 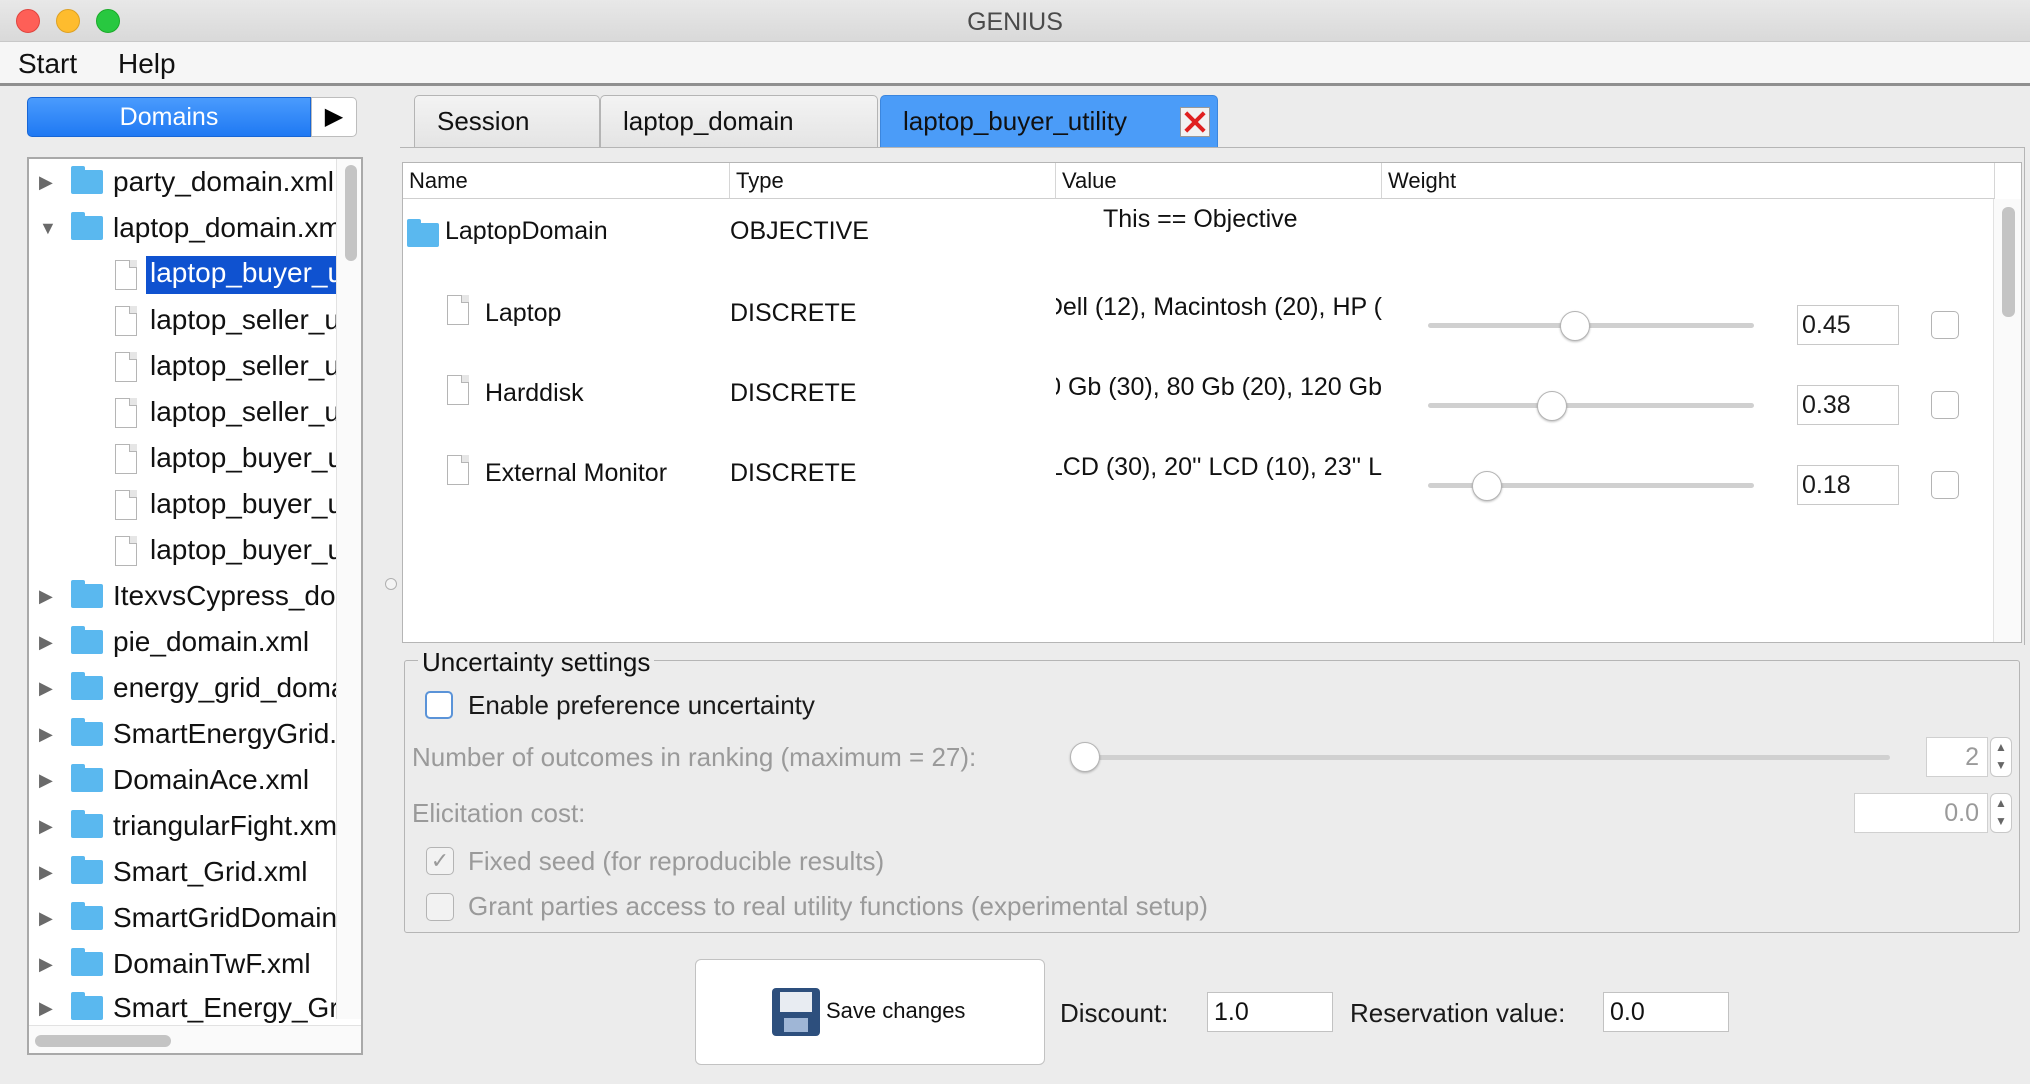 What do you see at coordinates (1049, 121) in the screenshot?
I see `tab-laptop-buyer-utility: laptop_buyer_utility` at bounding box center [1049, 121].